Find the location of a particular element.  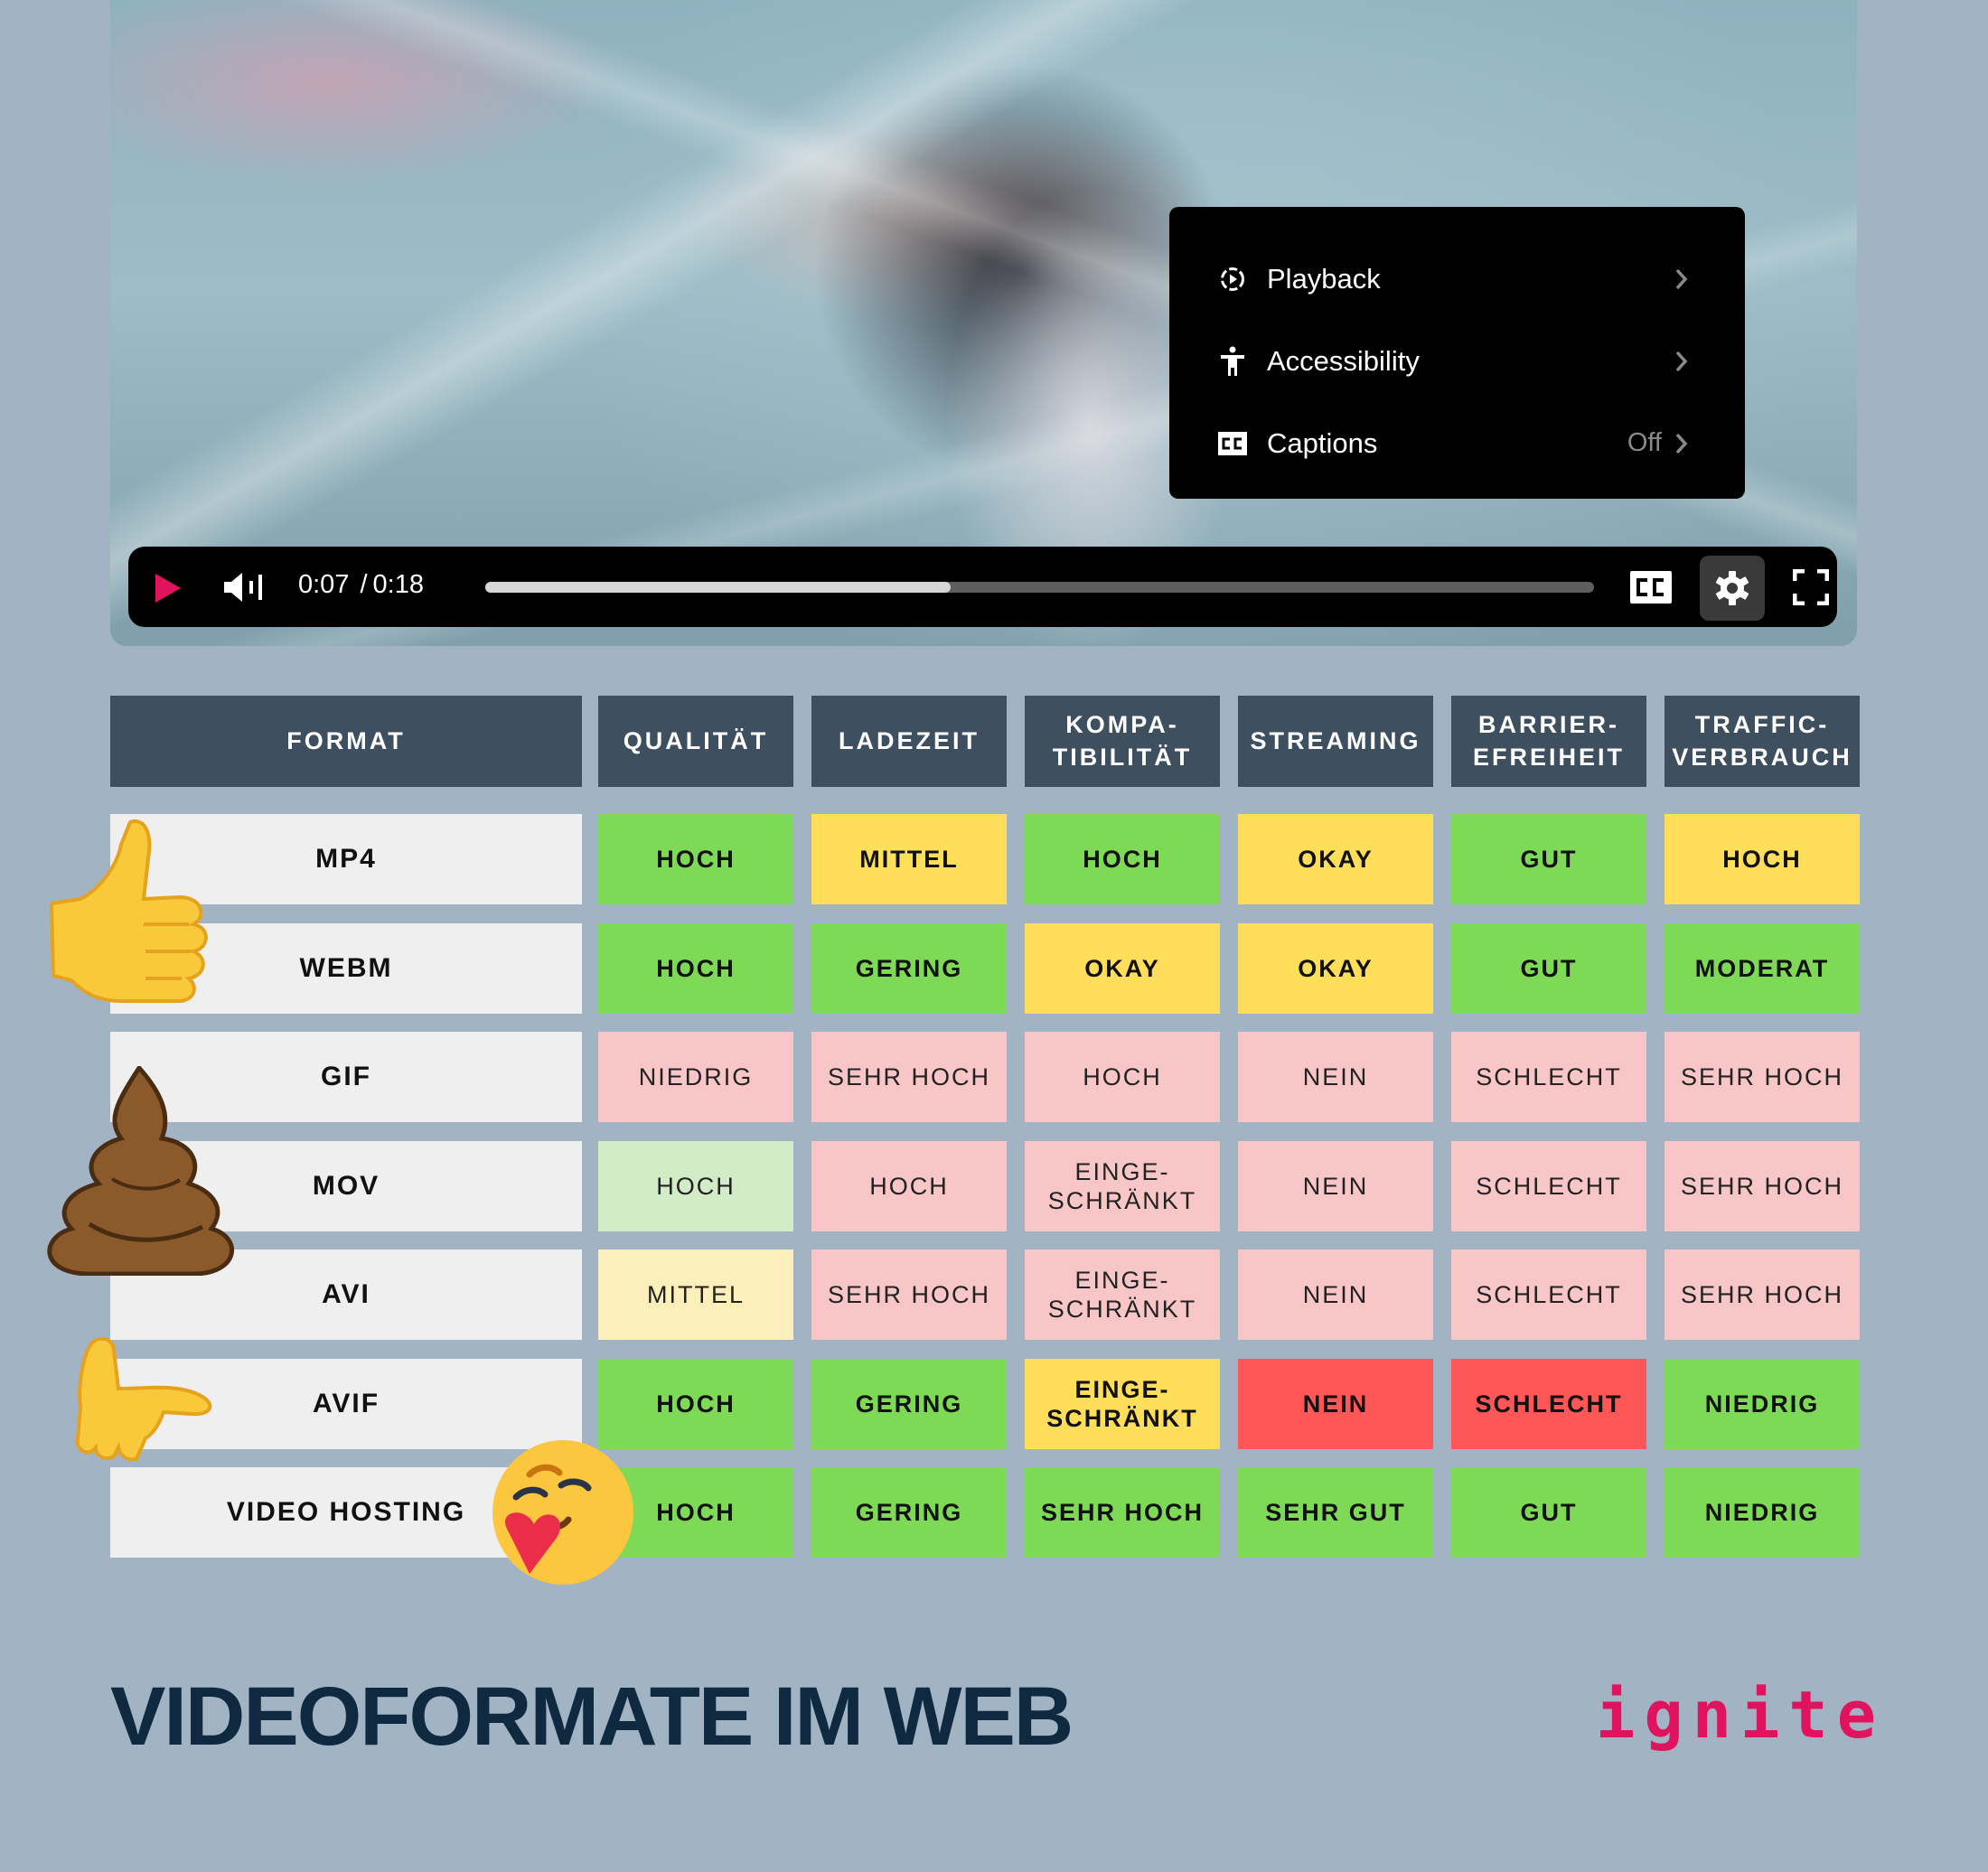

menu-item-captions: Captions Off is located at coordinates (1457, 443).